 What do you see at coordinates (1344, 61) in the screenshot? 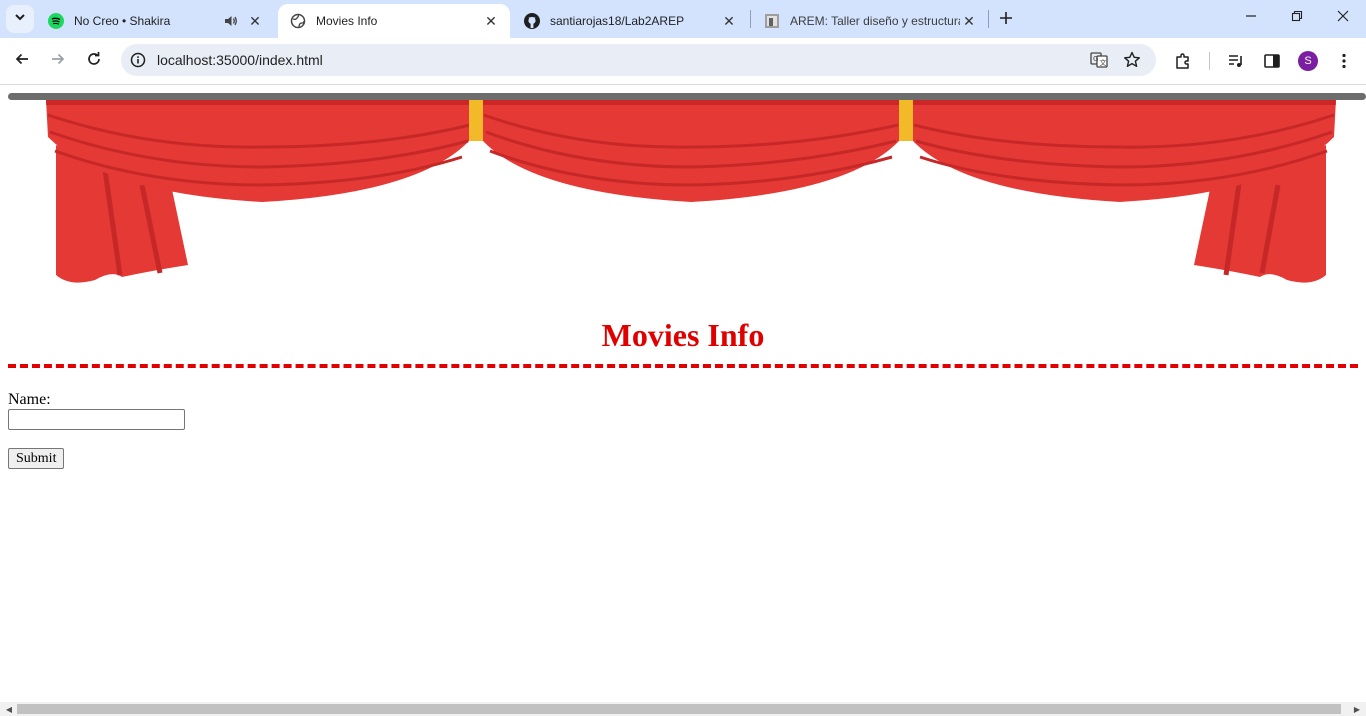
I see `more-menu-icon` at bounding box center [1344, 61].